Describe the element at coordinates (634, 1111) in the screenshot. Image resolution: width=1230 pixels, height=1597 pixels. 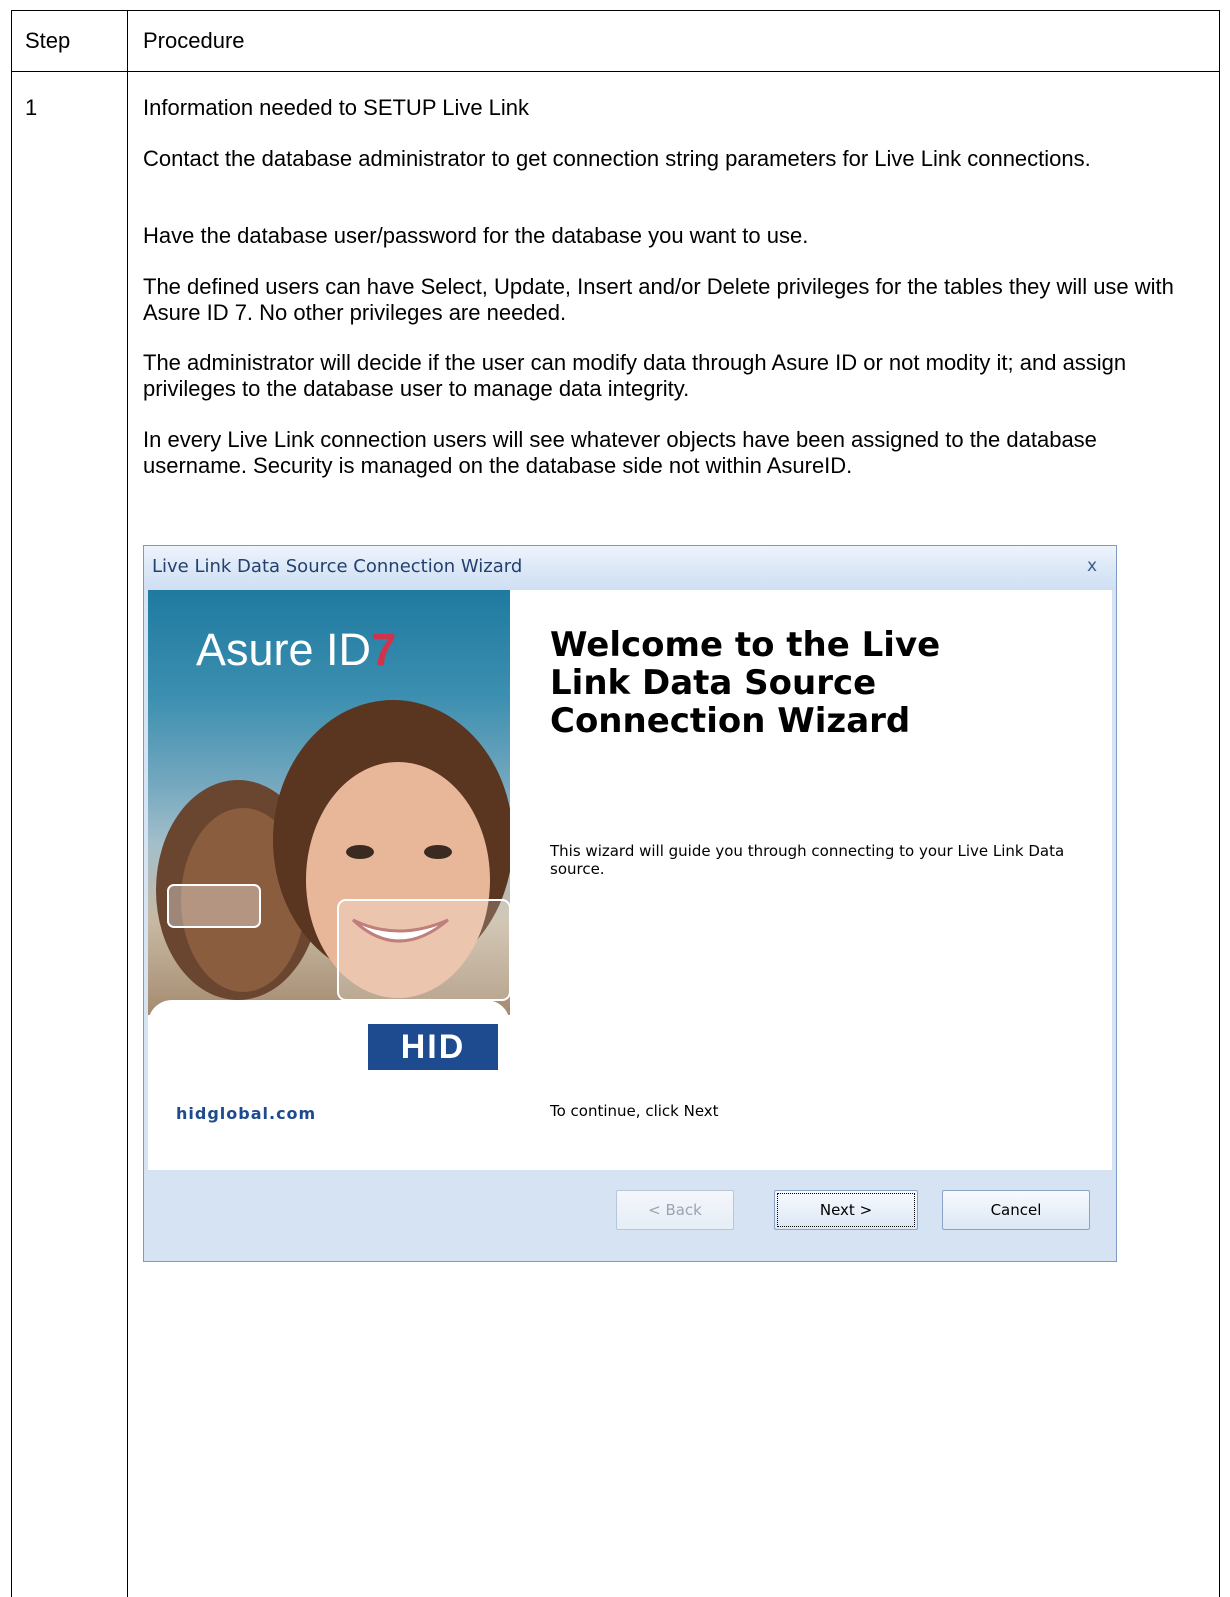
I see `continue-hint: To continue, click Next` at that location.